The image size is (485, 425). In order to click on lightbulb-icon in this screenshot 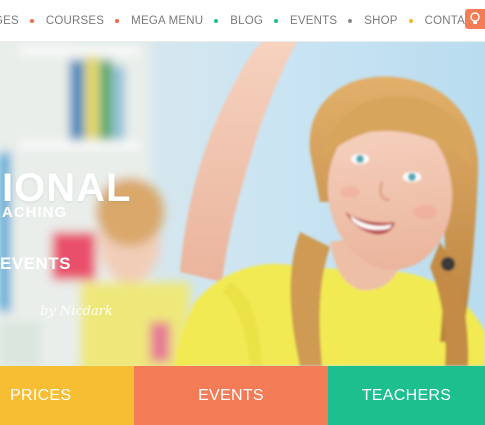, I will do `click(475, 18)`.